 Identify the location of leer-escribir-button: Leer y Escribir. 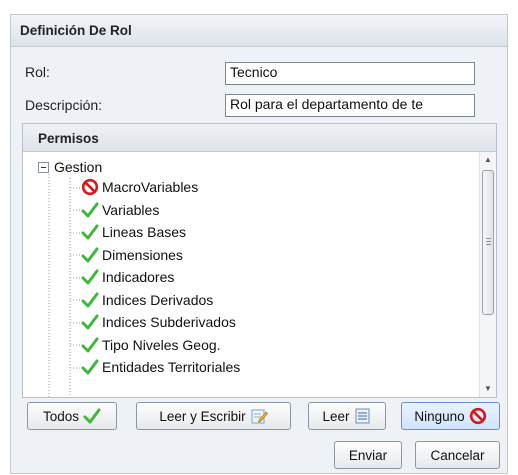
(213, 416).